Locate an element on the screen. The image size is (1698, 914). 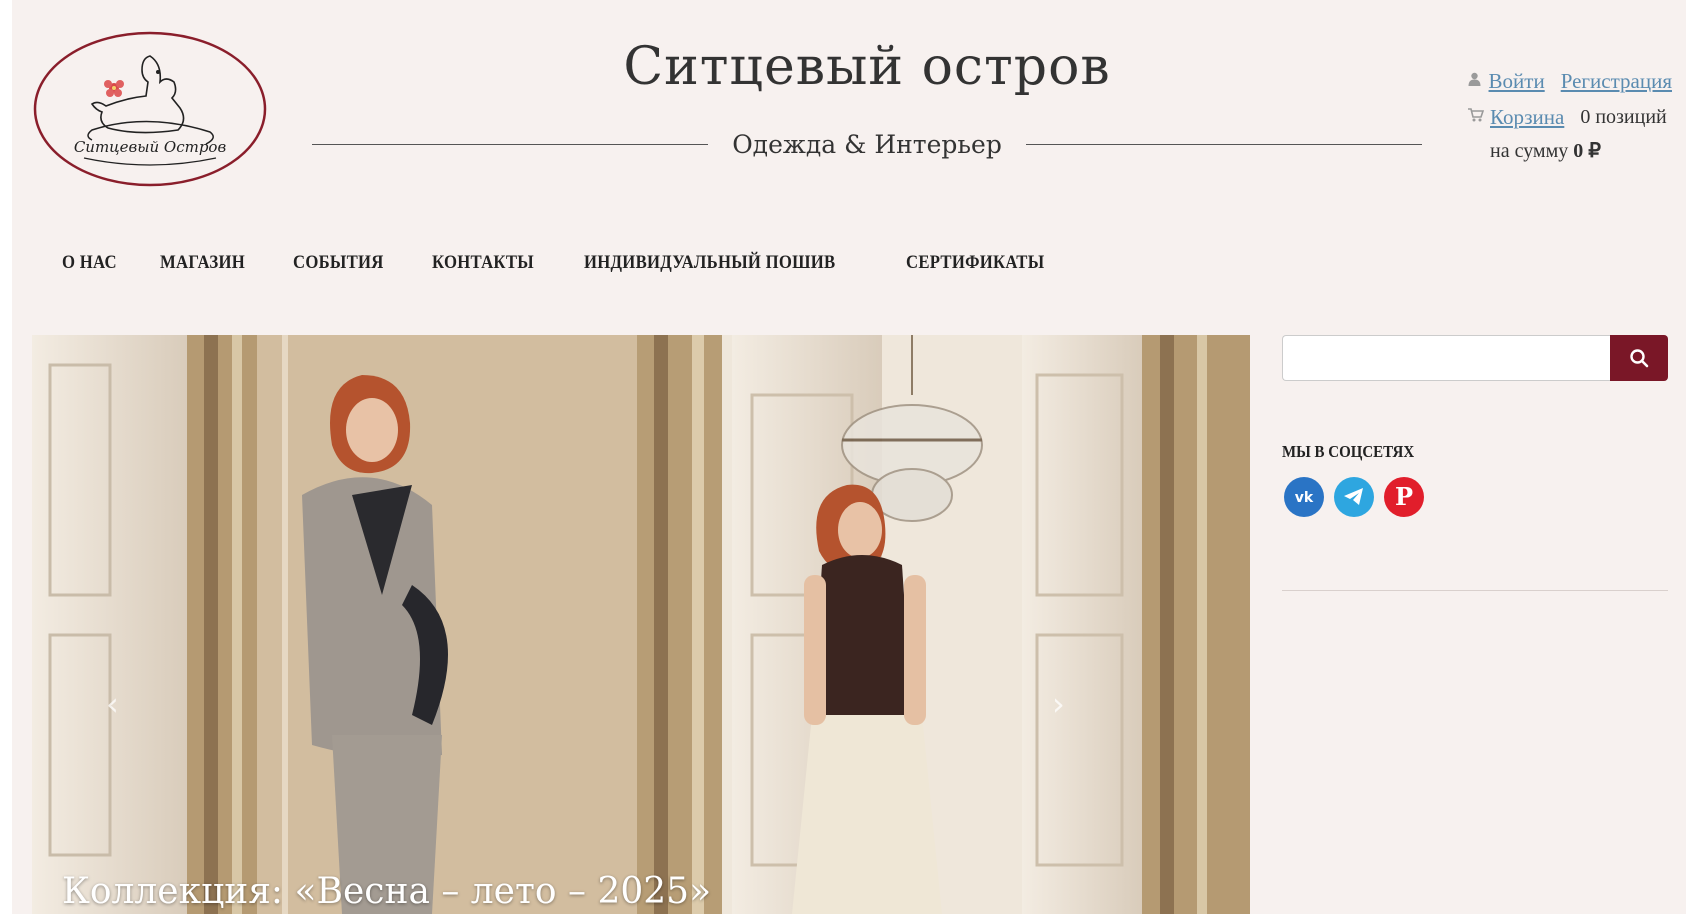
site-subtitle: Одежда & Интерьер is located at coordinates (867, 144).